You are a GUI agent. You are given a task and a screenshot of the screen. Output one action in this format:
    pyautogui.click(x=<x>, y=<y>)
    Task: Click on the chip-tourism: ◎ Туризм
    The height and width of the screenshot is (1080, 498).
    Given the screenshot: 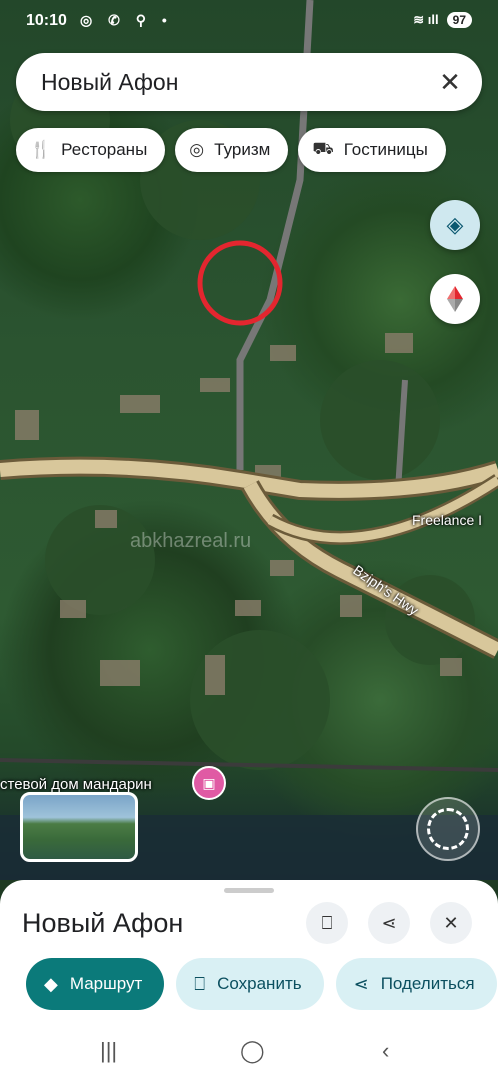 What is the action you would take?
    pyautogui.click(x=232, y=150)
    